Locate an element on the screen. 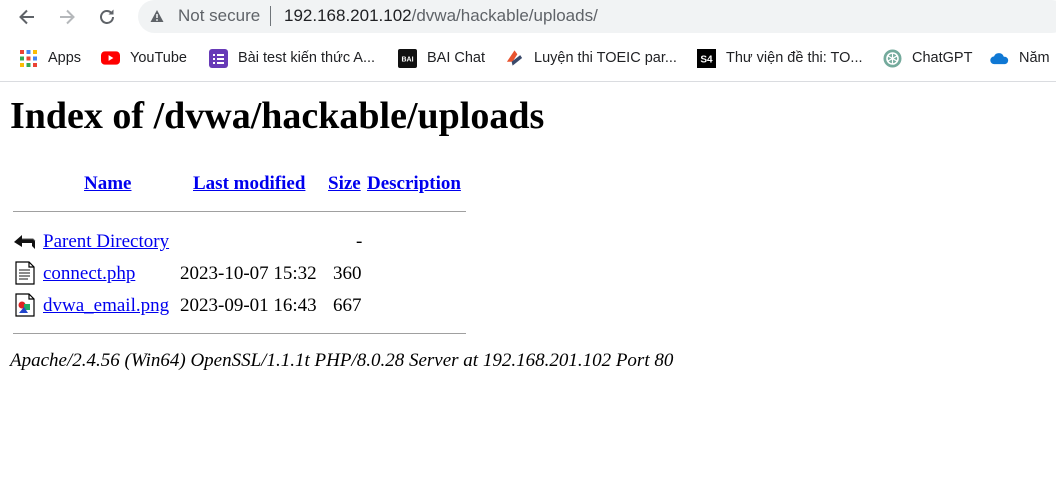  url-path: /dvwa/hackable/uploads/ is located at coordinates (504, 15).